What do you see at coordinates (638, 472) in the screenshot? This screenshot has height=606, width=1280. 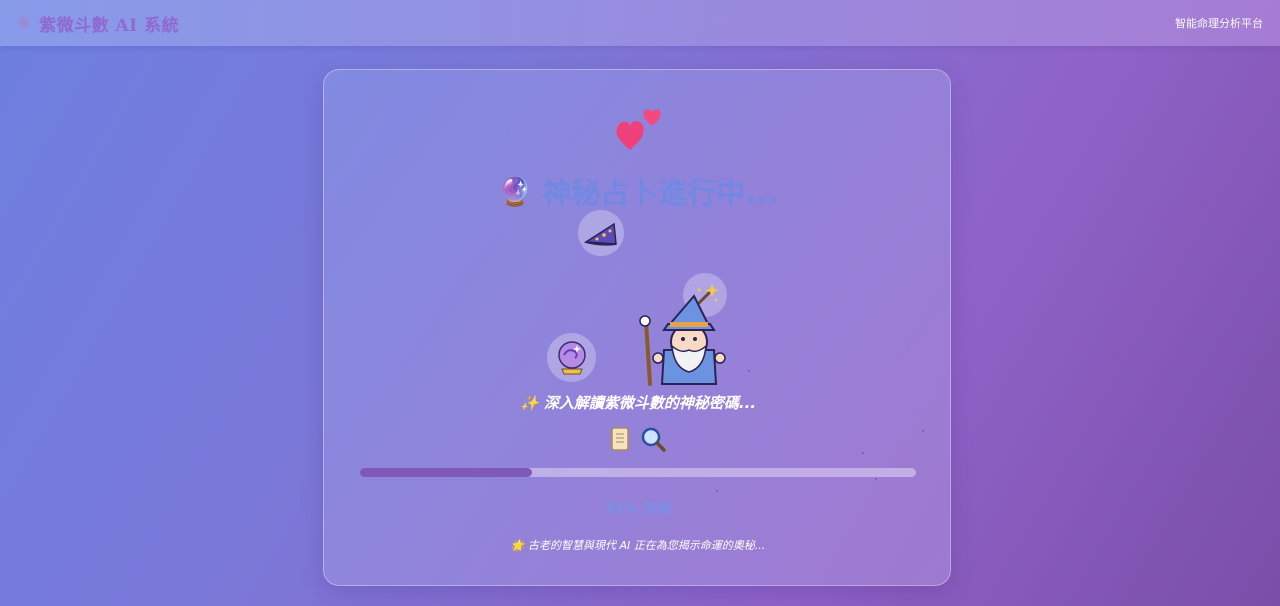 I see `progress-bar` at bounding box center [638, 472].